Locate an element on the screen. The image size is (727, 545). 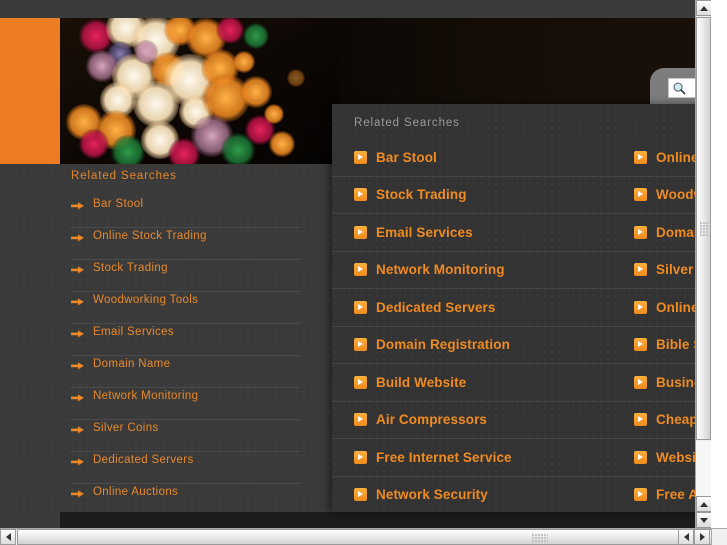
sidebar-item: Online Stock Trading is located at coordinates (185, 244).